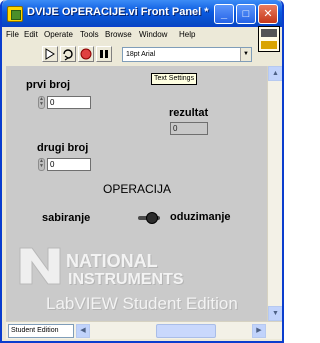 The height and width of the screenshot is (343, 320). What do you see at coordinates (83, 331) in the screenshot?
I see `scroll-left-icon: ◀` at bounding box center [83, 331].